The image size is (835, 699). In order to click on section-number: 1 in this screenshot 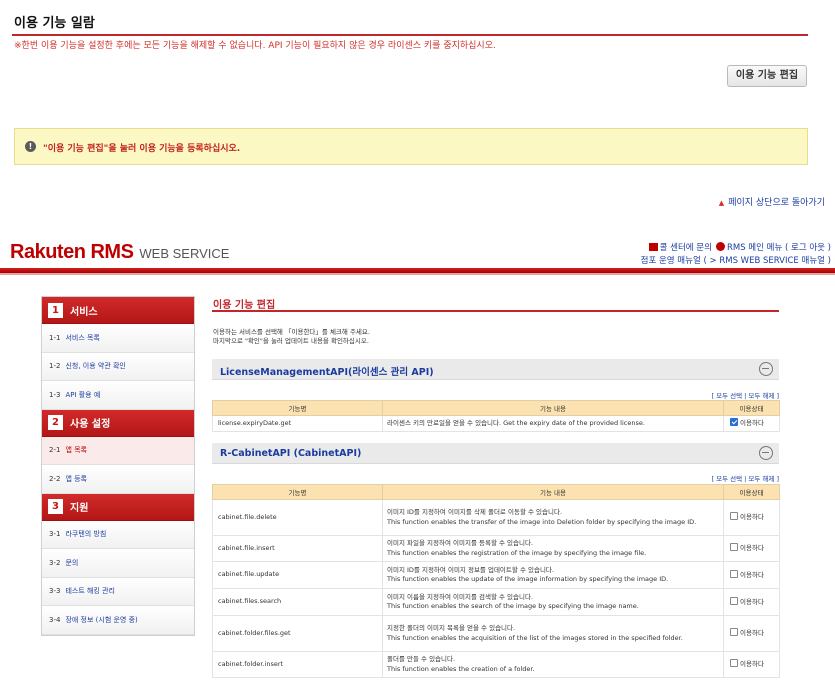, I will do `click(55, 310)`.